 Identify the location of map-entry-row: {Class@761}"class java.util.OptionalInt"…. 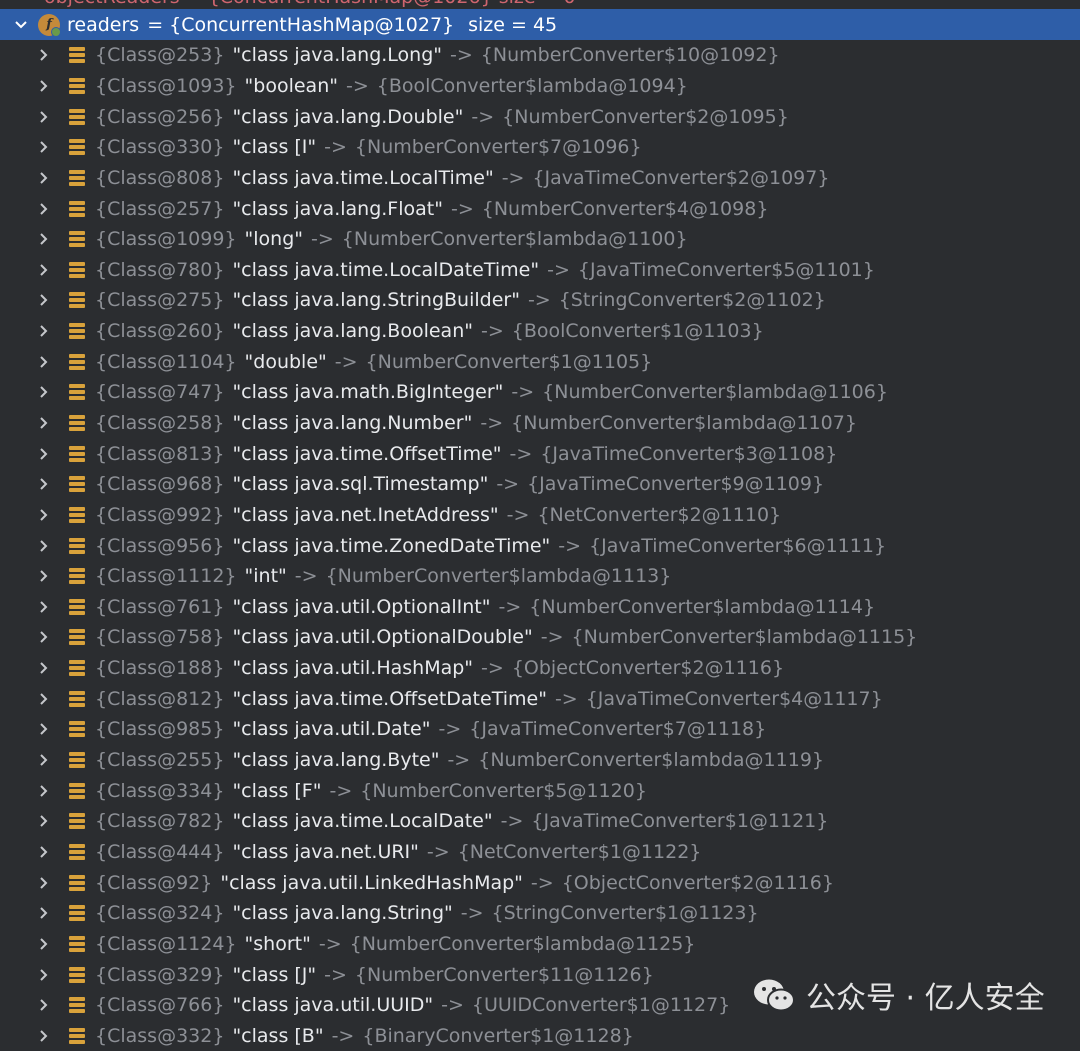
(540, 607).